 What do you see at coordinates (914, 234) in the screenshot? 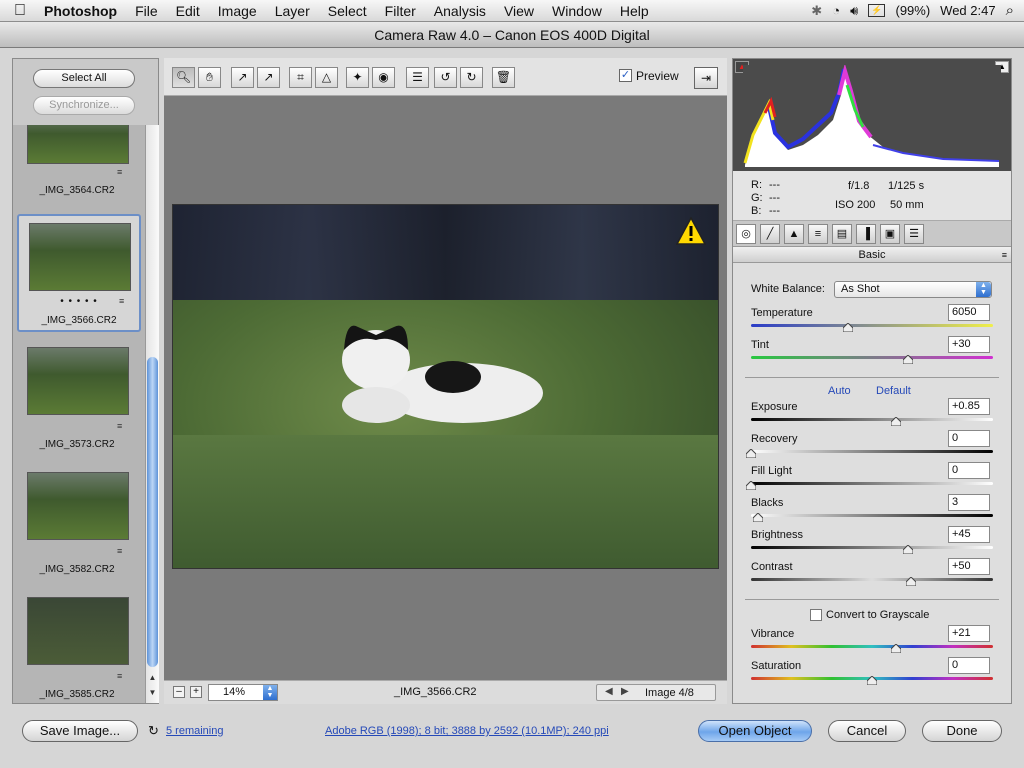
I see `tab-presets-icon: ☰` at bounding box center [914, 234].